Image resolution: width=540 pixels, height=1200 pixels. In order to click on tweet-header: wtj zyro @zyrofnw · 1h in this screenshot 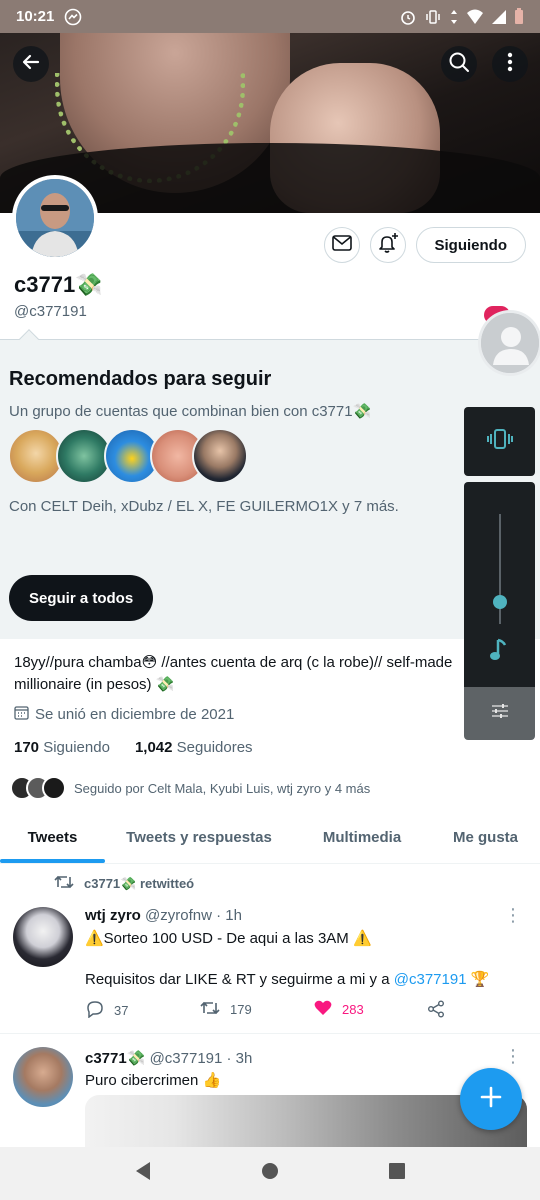, I will do `click(163, 915)`.